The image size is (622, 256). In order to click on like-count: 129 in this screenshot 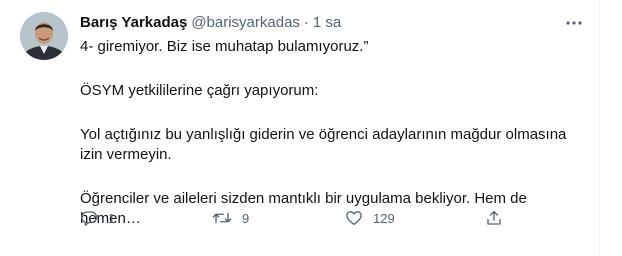, I will do `click(384, 218)`.